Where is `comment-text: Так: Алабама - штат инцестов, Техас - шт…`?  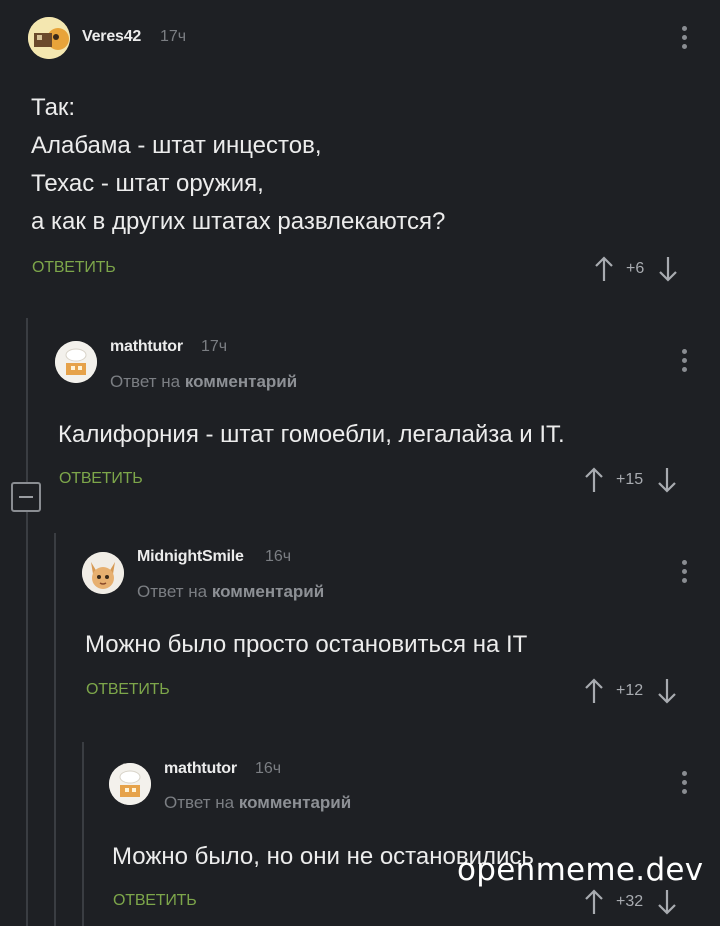 comment-text: Так: Алабама - штат инцестов, Техас - шт… is located at coordinates (238, 164).